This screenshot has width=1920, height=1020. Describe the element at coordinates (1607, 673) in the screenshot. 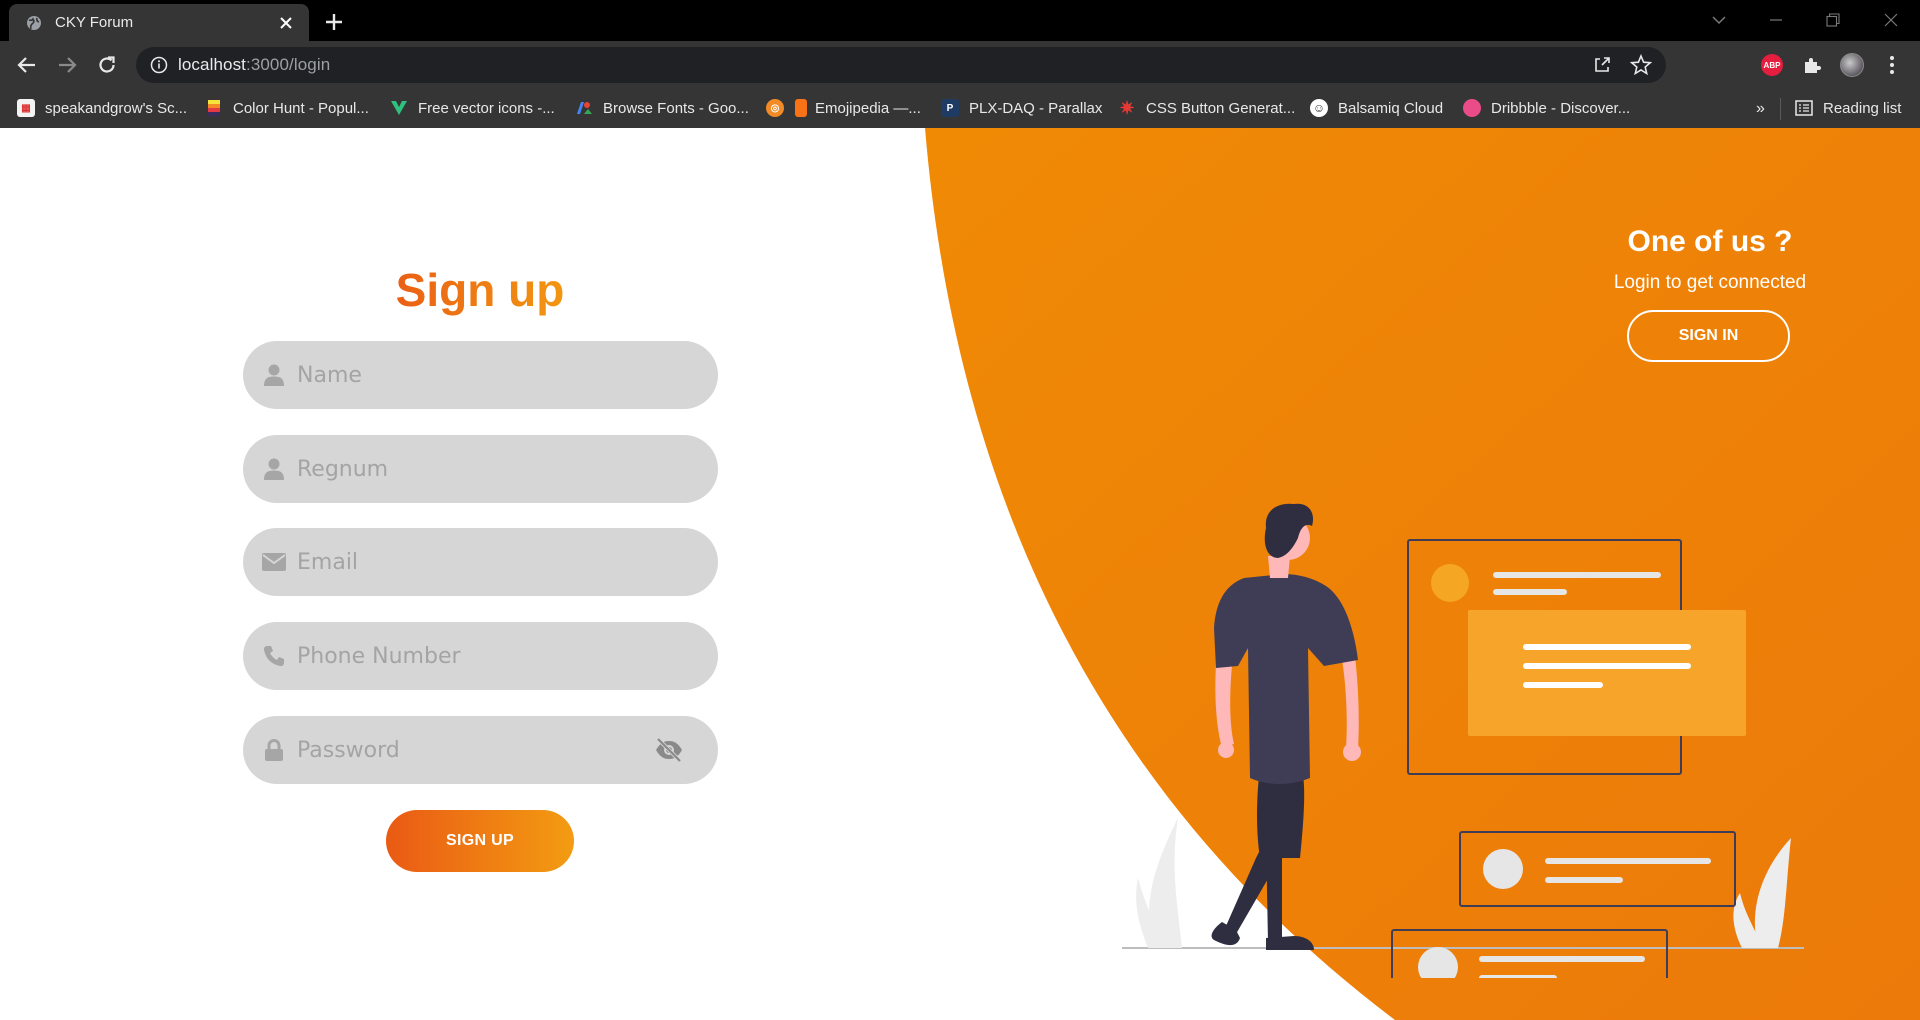

I see `message-card-highlight` at that location.